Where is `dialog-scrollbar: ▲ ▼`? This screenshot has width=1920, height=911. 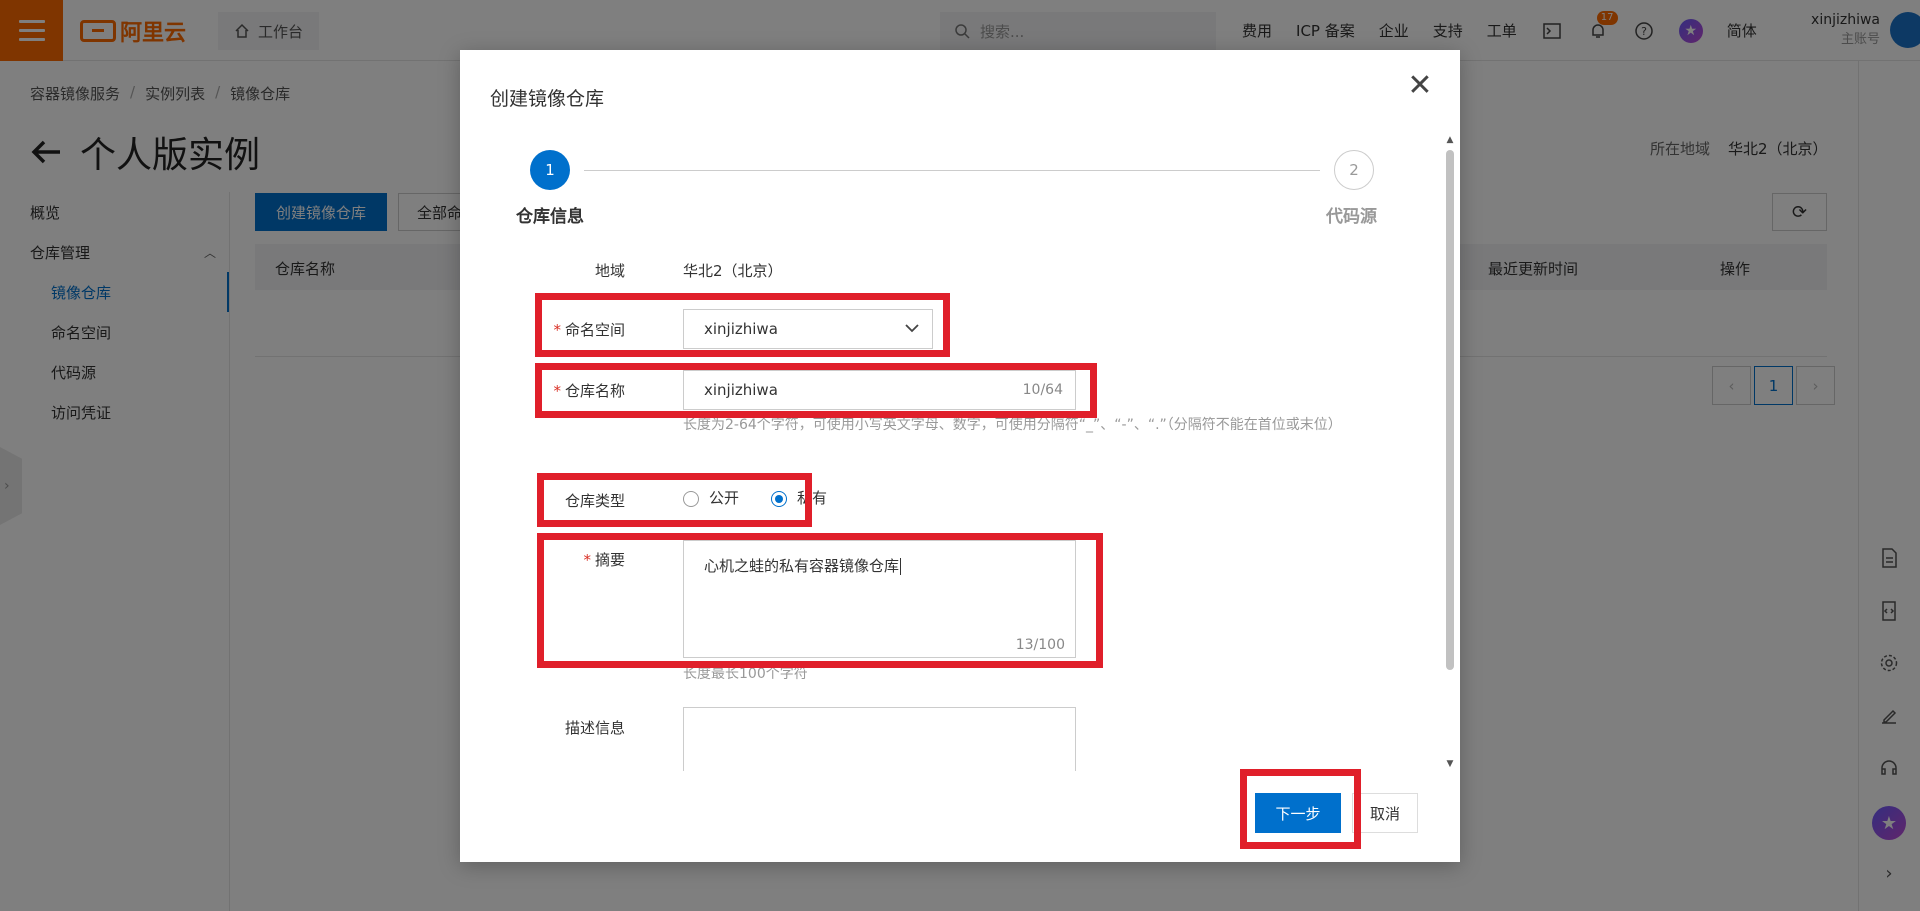
dialog-scrollbar: ▲ ▼ is located at coordinates (1450, 452).